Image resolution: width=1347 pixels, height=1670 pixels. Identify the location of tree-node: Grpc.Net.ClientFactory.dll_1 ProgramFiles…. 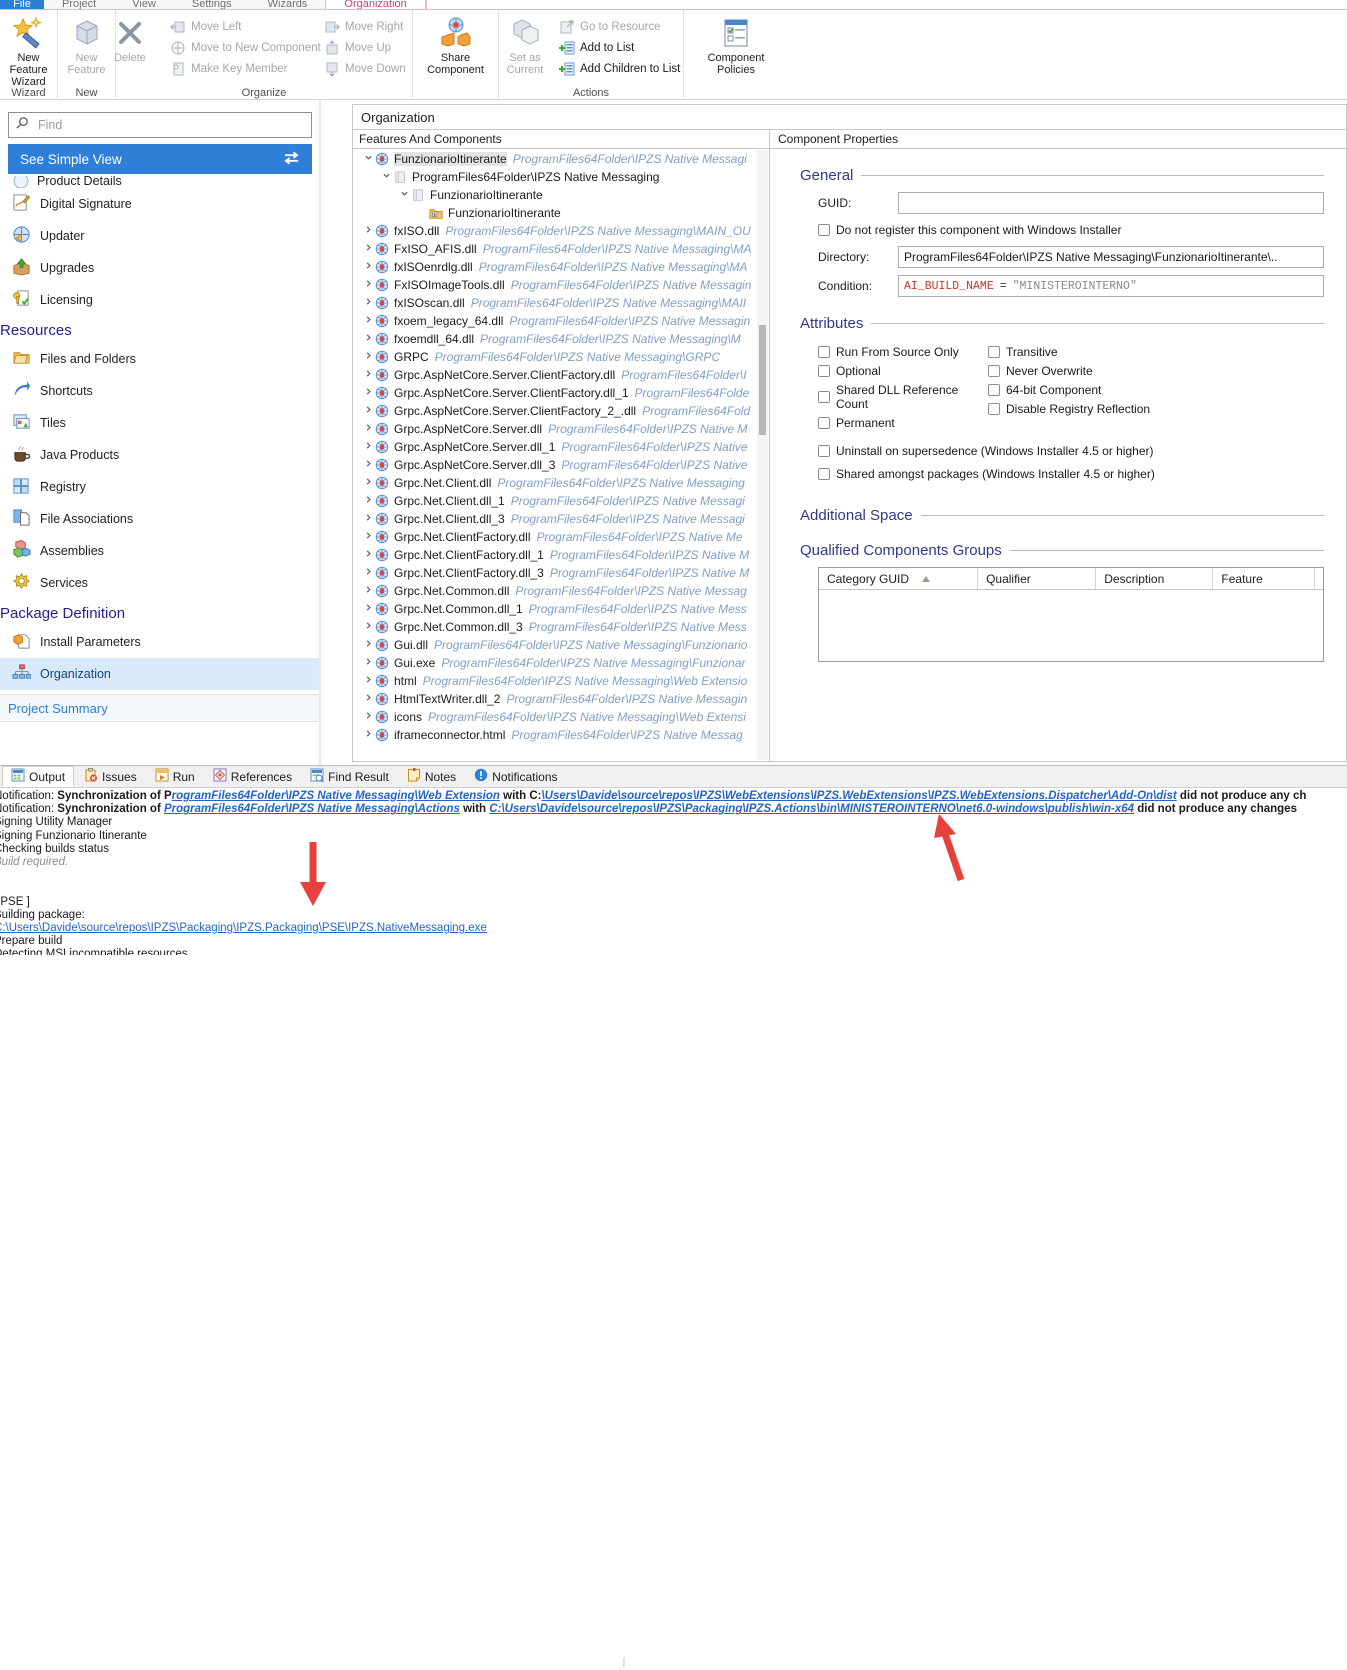
(561, 555).